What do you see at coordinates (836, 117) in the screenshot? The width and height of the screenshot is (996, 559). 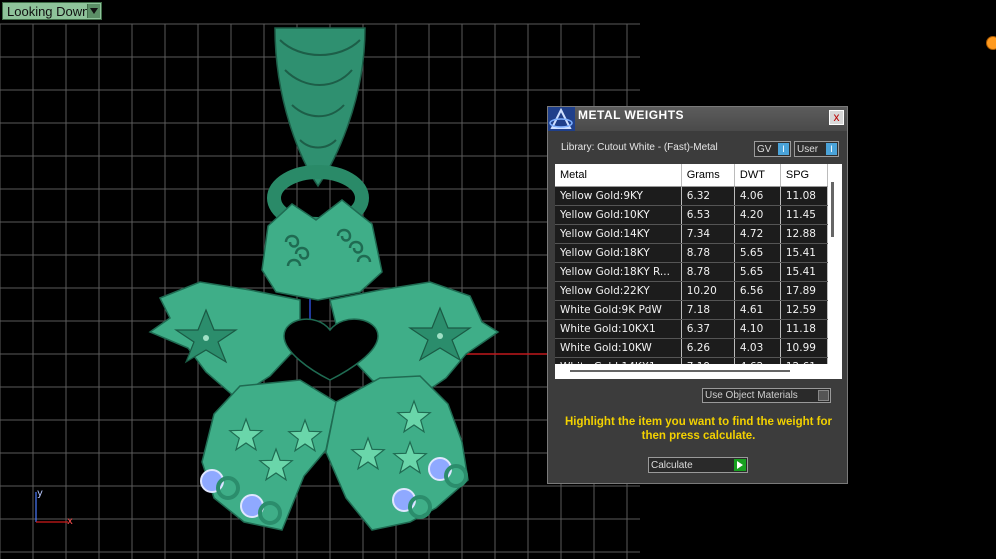 I see `close-icon: x` at bounding box center [836, 117].